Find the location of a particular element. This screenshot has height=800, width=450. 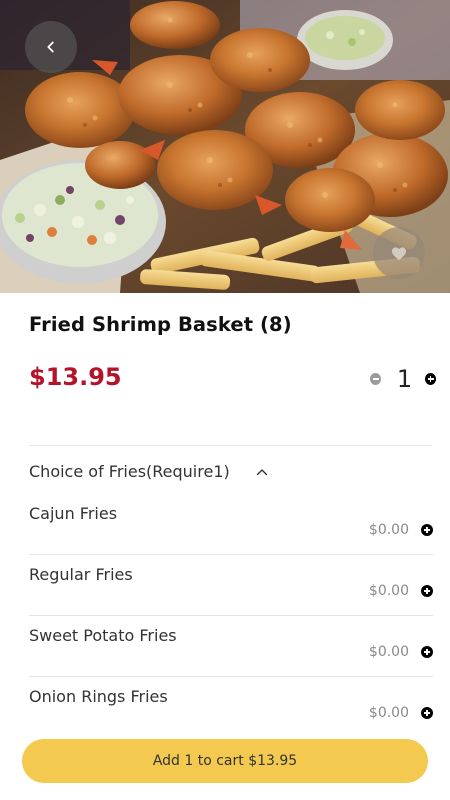

section-divider is located at coordinates (230, 445).